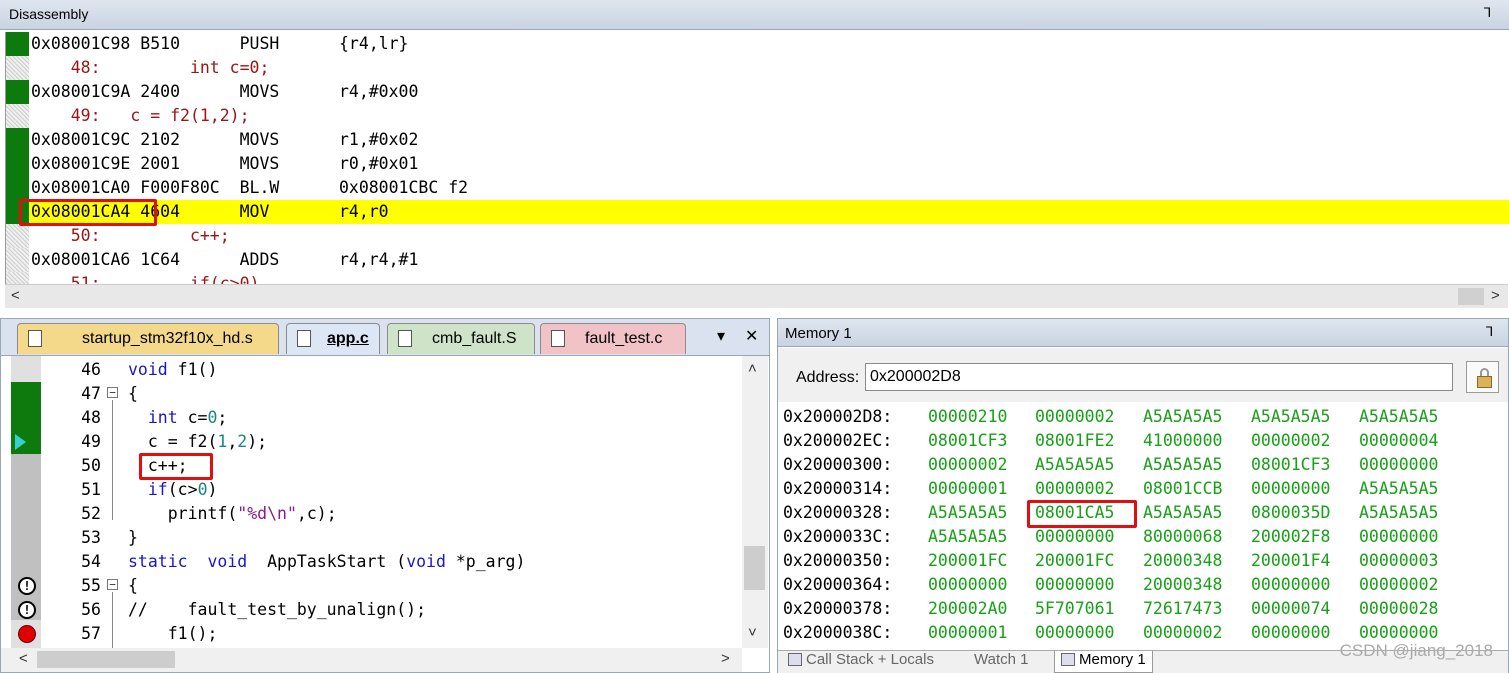 This screenshot has height=673, width=1509. What do you see at coordinates (1290, 513) in the screenshot?
I see `memory-value: 0800035D` at bounding box center [1290, 513].